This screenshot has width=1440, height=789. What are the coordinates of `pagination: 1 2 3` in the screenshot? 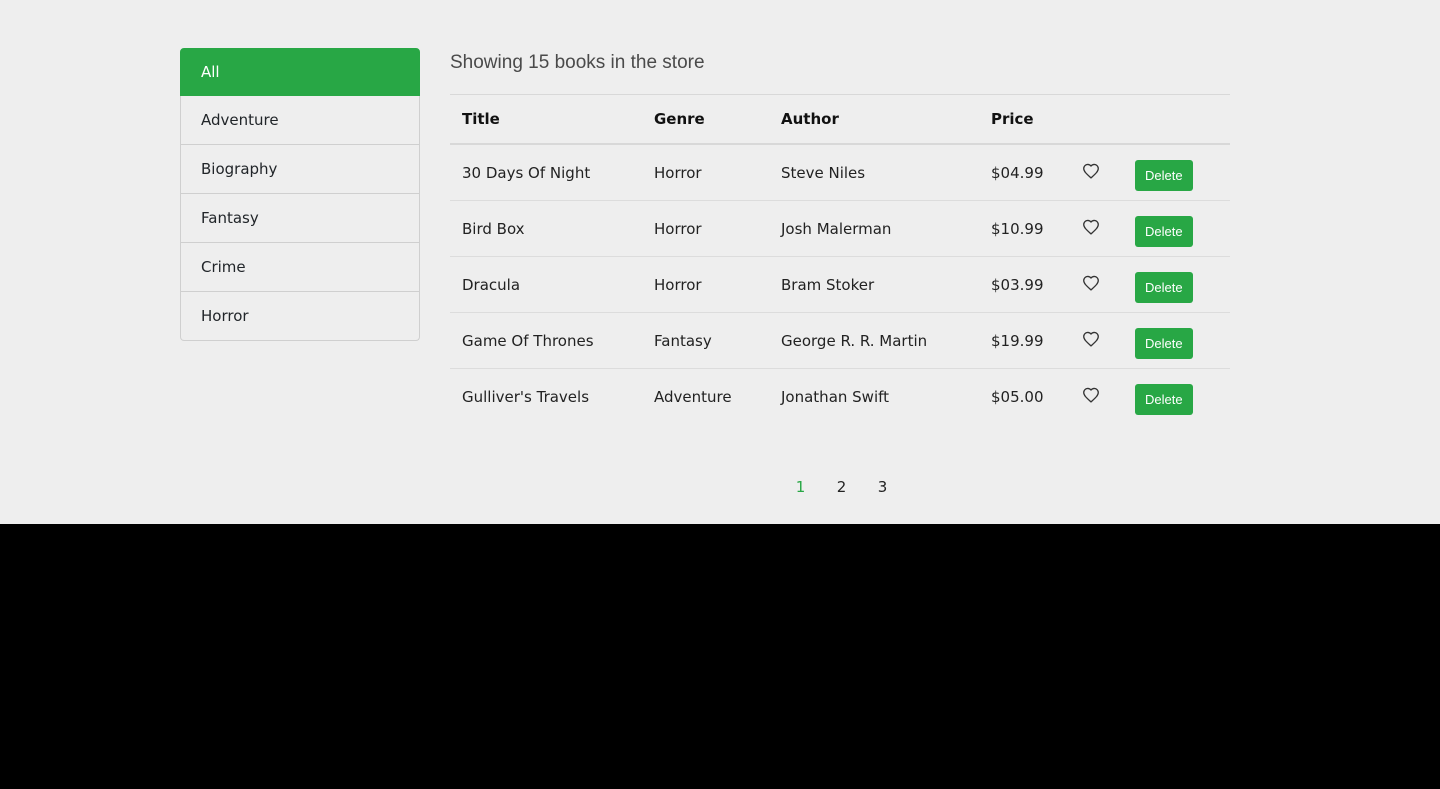 It's located at (841, 487).